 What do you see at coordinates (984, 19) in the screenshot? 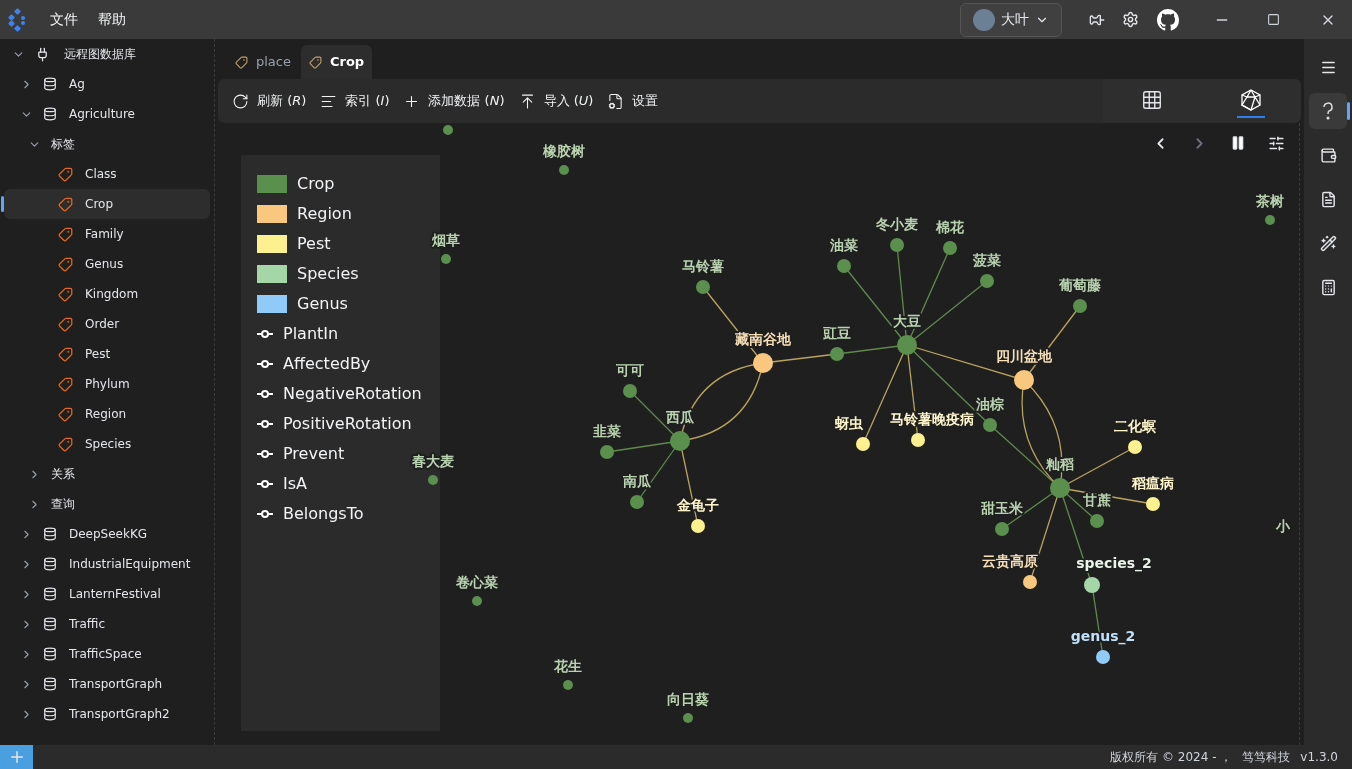
I see `avatar` at bounding box center [984, 19].